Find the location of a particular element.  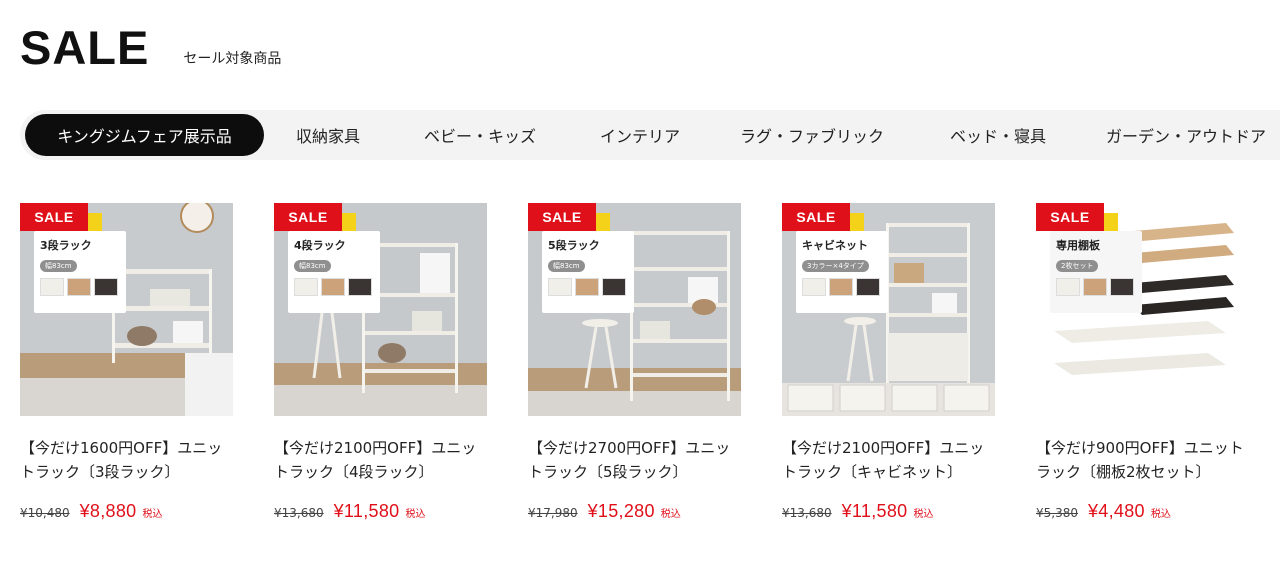

image-label-title: 専用棚板 is located at coordinates (1078, 245).